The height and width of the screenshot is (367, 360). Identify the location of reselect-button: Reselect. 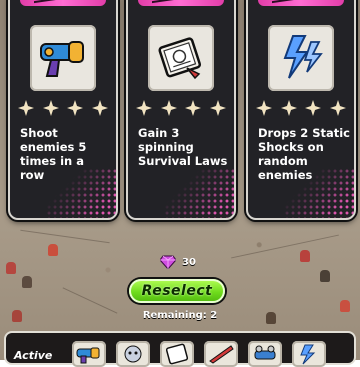
(177, 291).